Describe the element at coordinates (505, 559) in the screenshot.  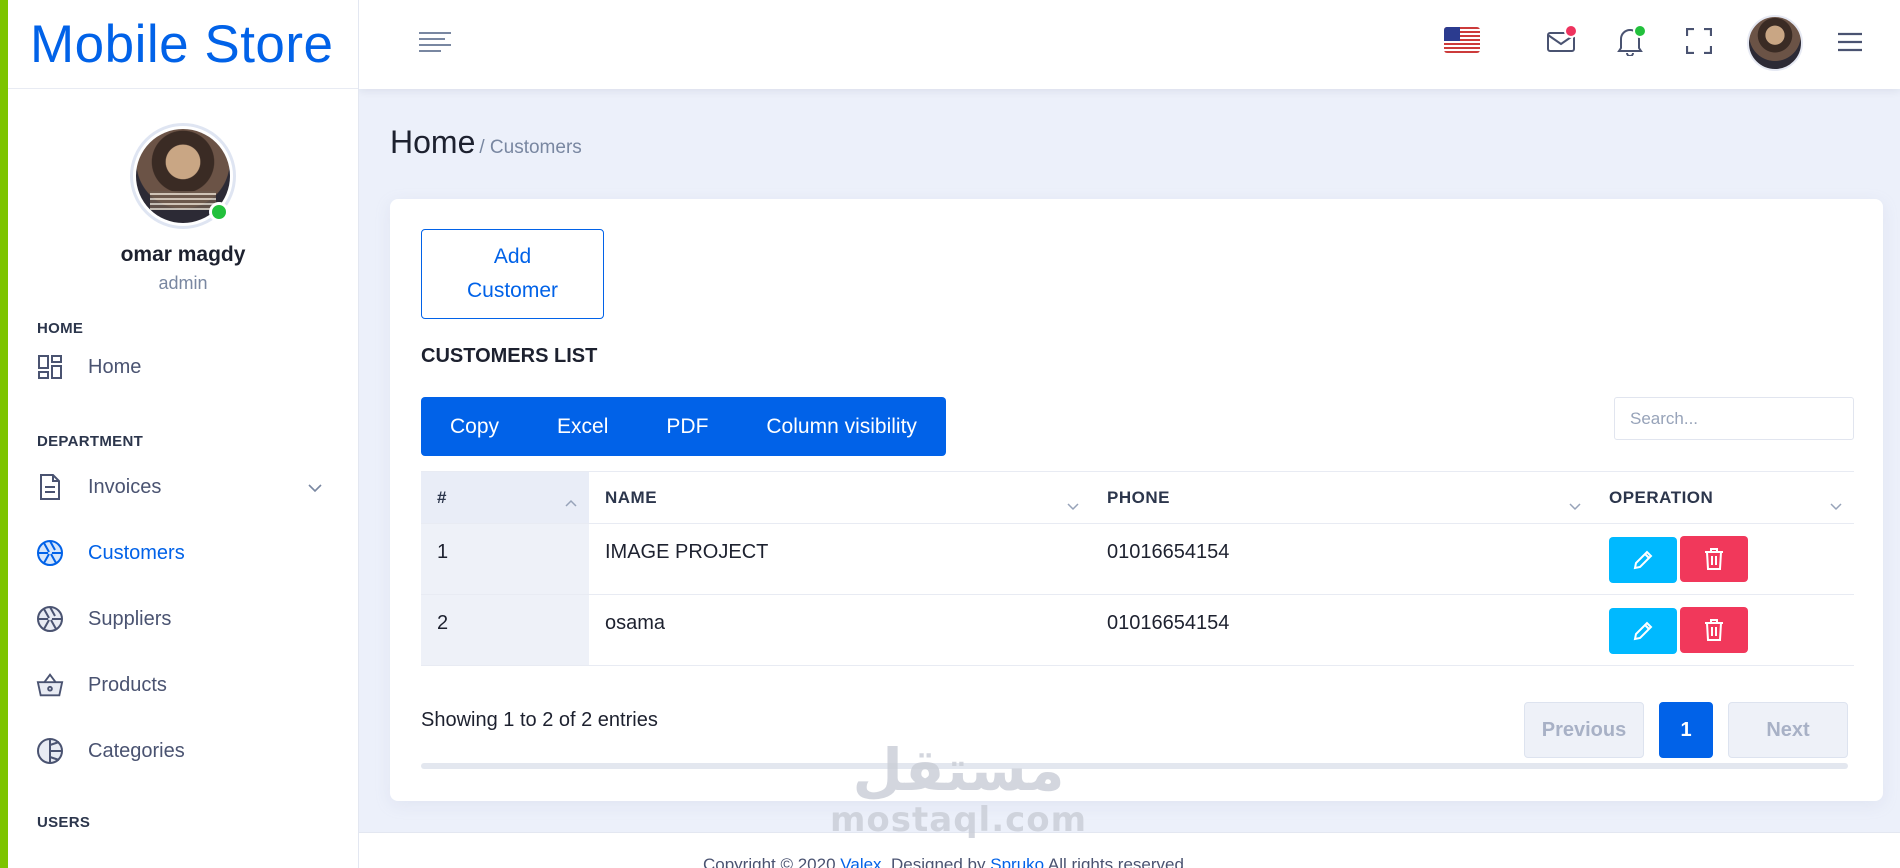
I see `cell-index: 1` at that location.